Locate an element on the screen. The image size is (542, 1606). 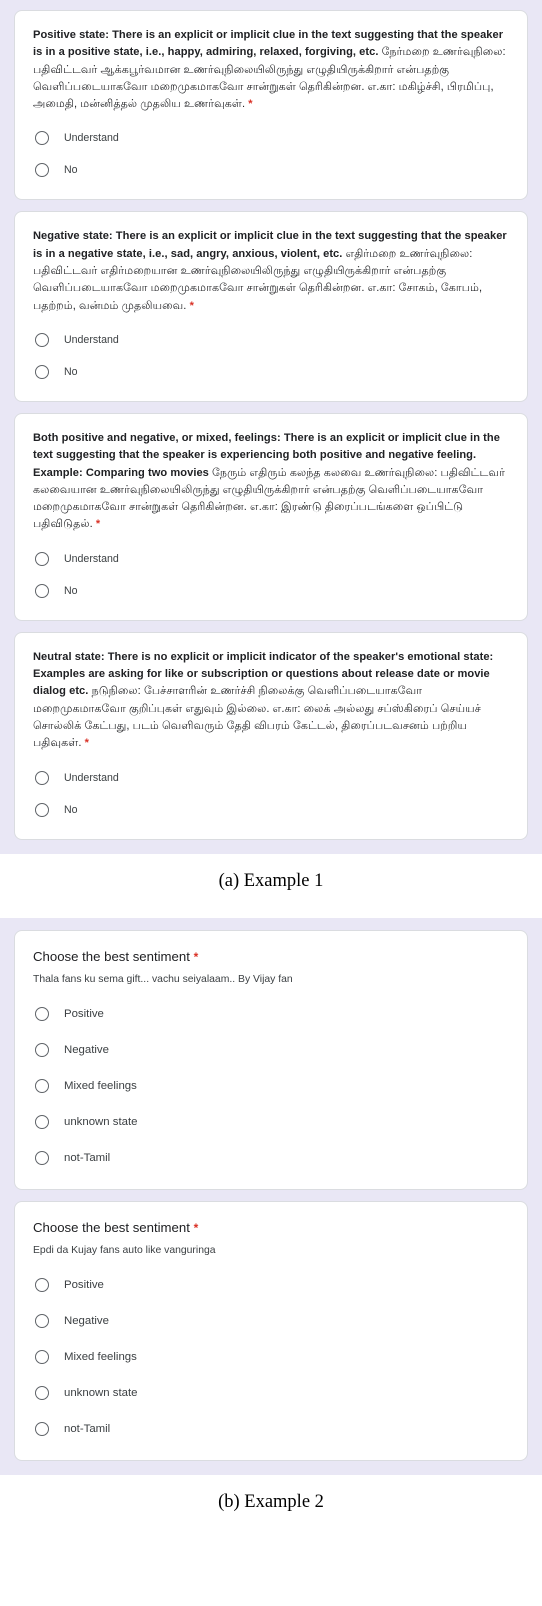
question-title-1: Choose the best sentiment * is located at coordinates (271, 957).